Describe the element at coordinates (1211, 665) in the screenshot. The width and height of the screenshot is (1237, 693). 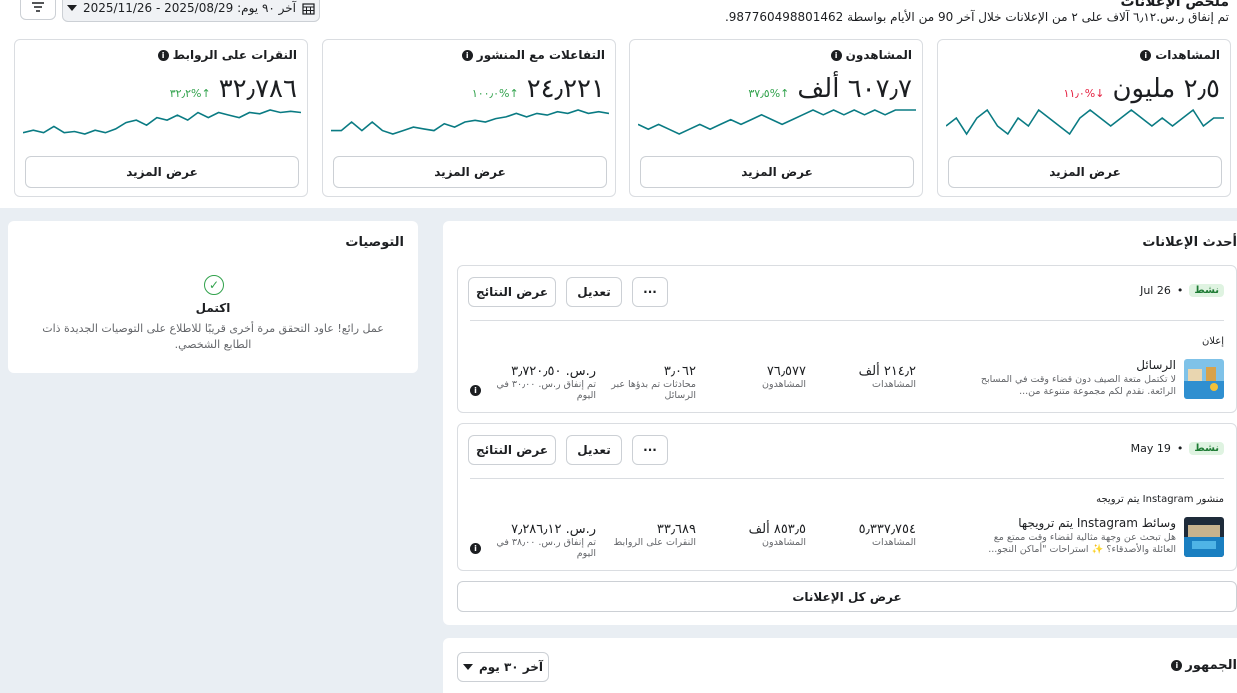
I see `audience-title-text: الجمهور` at that location.